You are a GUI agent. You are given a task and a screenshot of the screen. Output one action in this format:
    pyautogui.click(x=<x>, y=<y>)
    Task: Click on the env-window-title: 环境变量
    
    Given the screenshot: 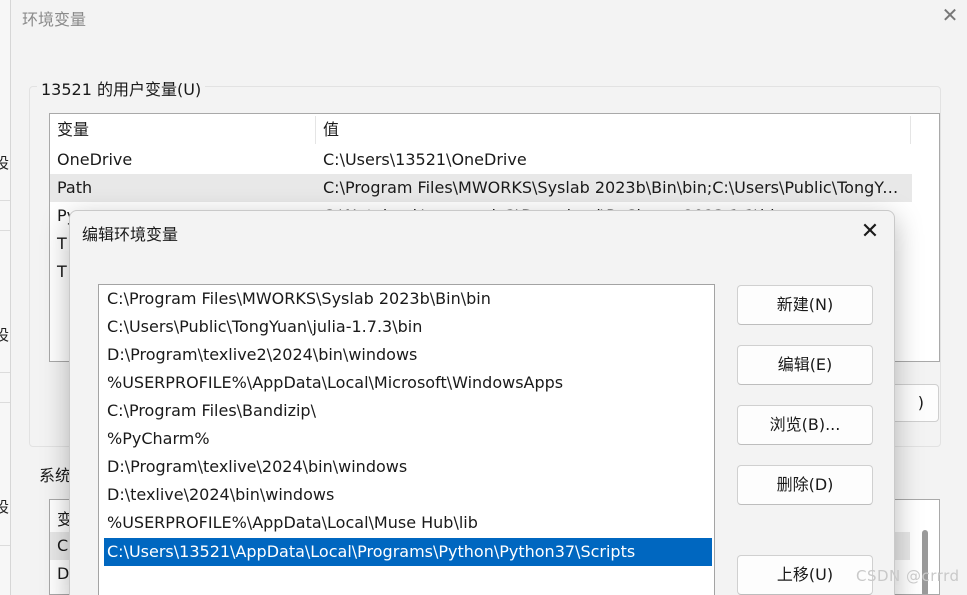 What is the action you would take?
    pyautogui.click(x=54, y=19)
    